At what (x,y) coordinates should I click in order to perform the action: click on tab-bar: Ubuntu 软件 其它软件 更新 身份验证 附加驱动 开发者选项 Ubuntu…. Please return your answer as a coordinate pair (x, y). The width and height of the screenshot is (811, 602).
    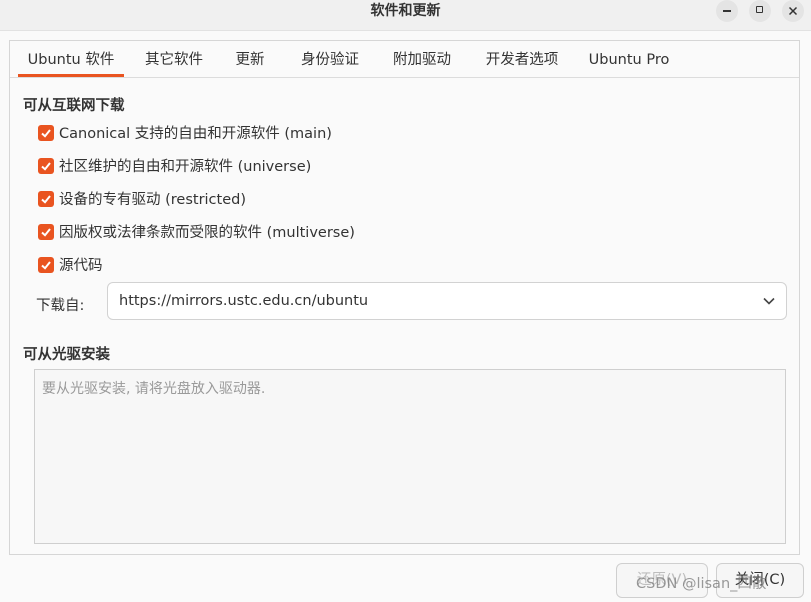
    Looking at the image, I should click on (404, 59).